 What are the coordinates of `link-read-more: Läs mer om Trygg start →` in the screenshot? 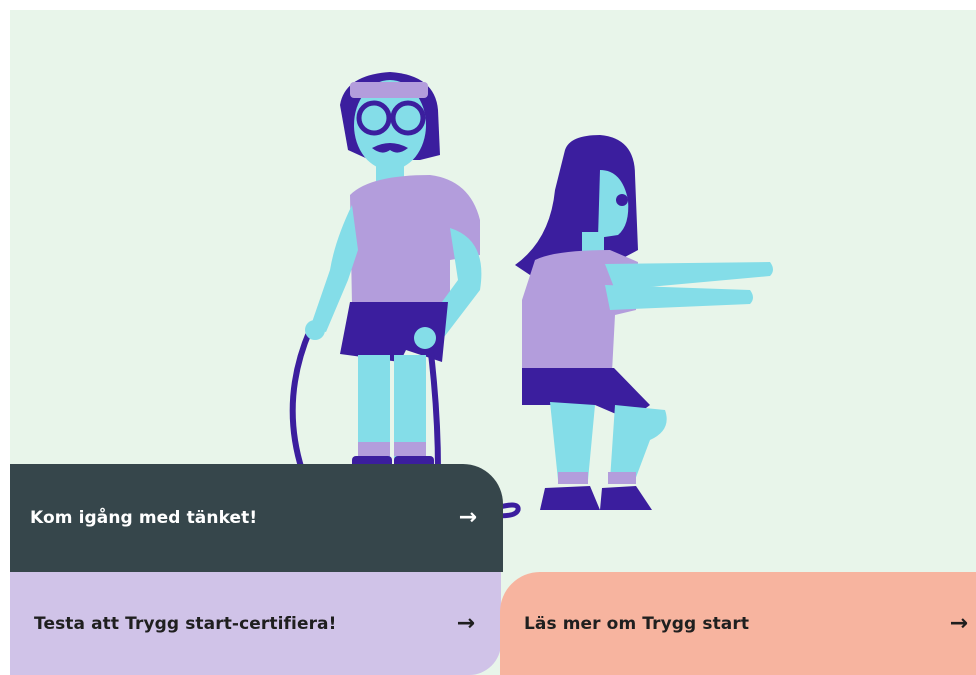 It's located at (738, 623).